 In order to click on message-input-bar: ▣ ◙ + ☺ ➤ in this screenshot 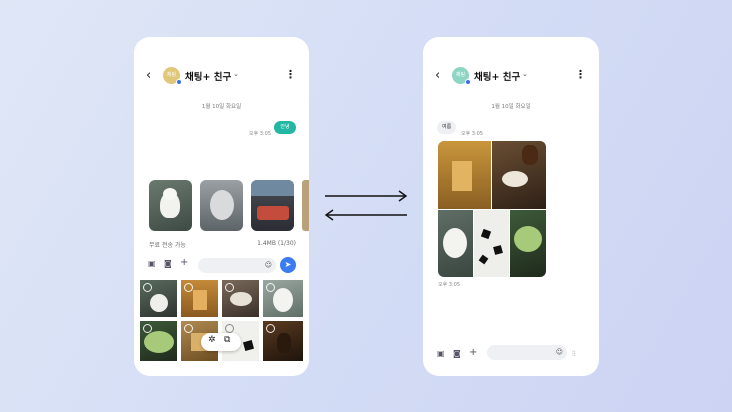, I will do `click(221, 265)`.